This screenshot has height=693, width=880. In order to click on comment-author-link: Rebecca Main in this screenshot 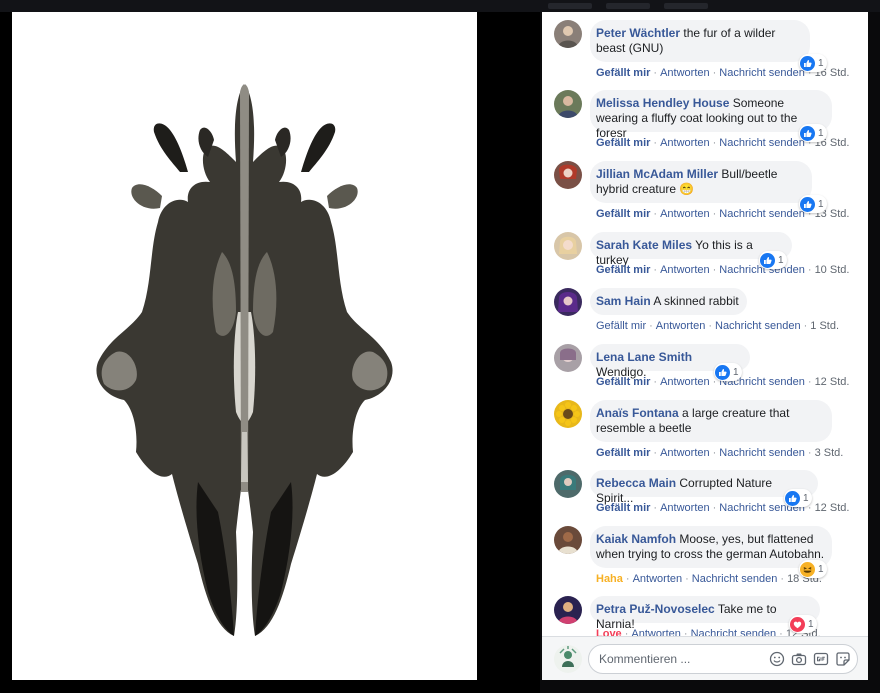, I will do `click(636, 483)`.